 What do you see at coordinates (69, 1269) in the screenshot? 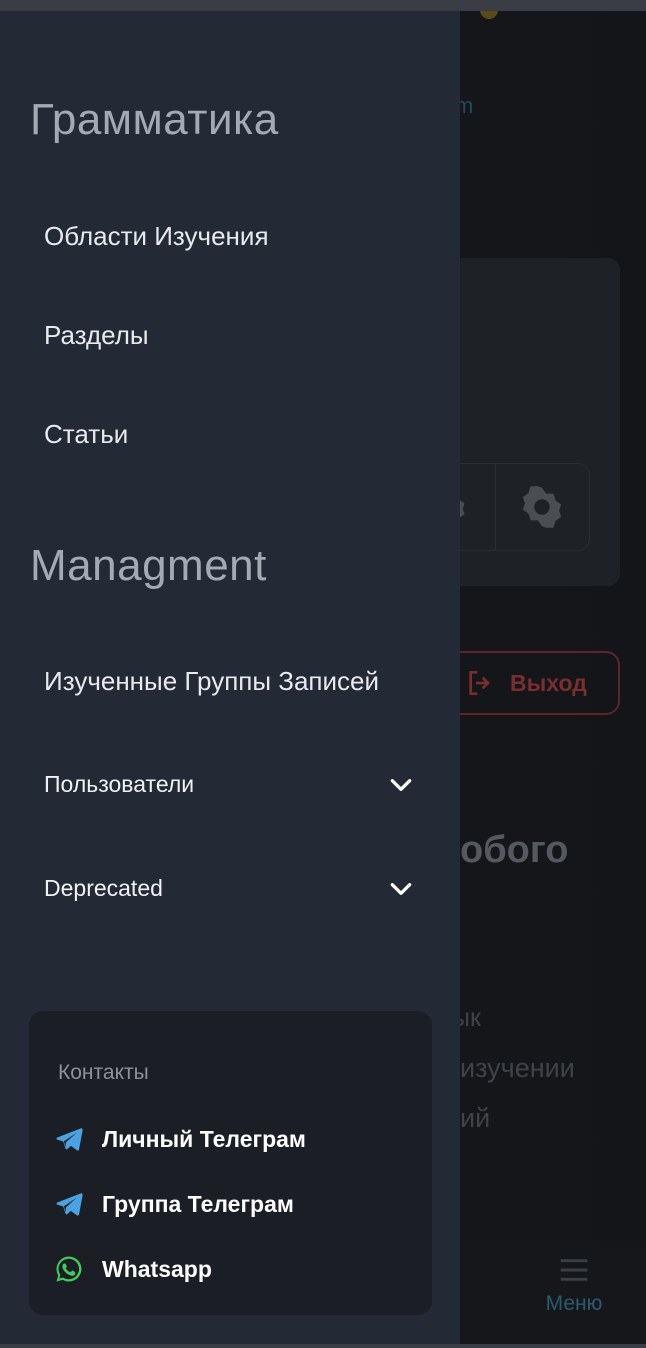
I see `whatsapp-icon` at bounding box center [69, 1269].